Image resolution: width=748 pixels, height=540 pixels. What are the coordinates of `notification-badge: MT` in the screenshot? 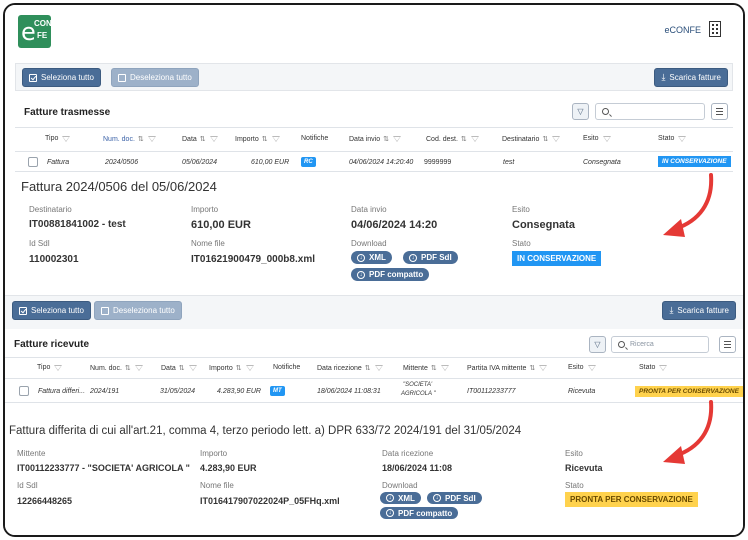 It's located at (277, 391).